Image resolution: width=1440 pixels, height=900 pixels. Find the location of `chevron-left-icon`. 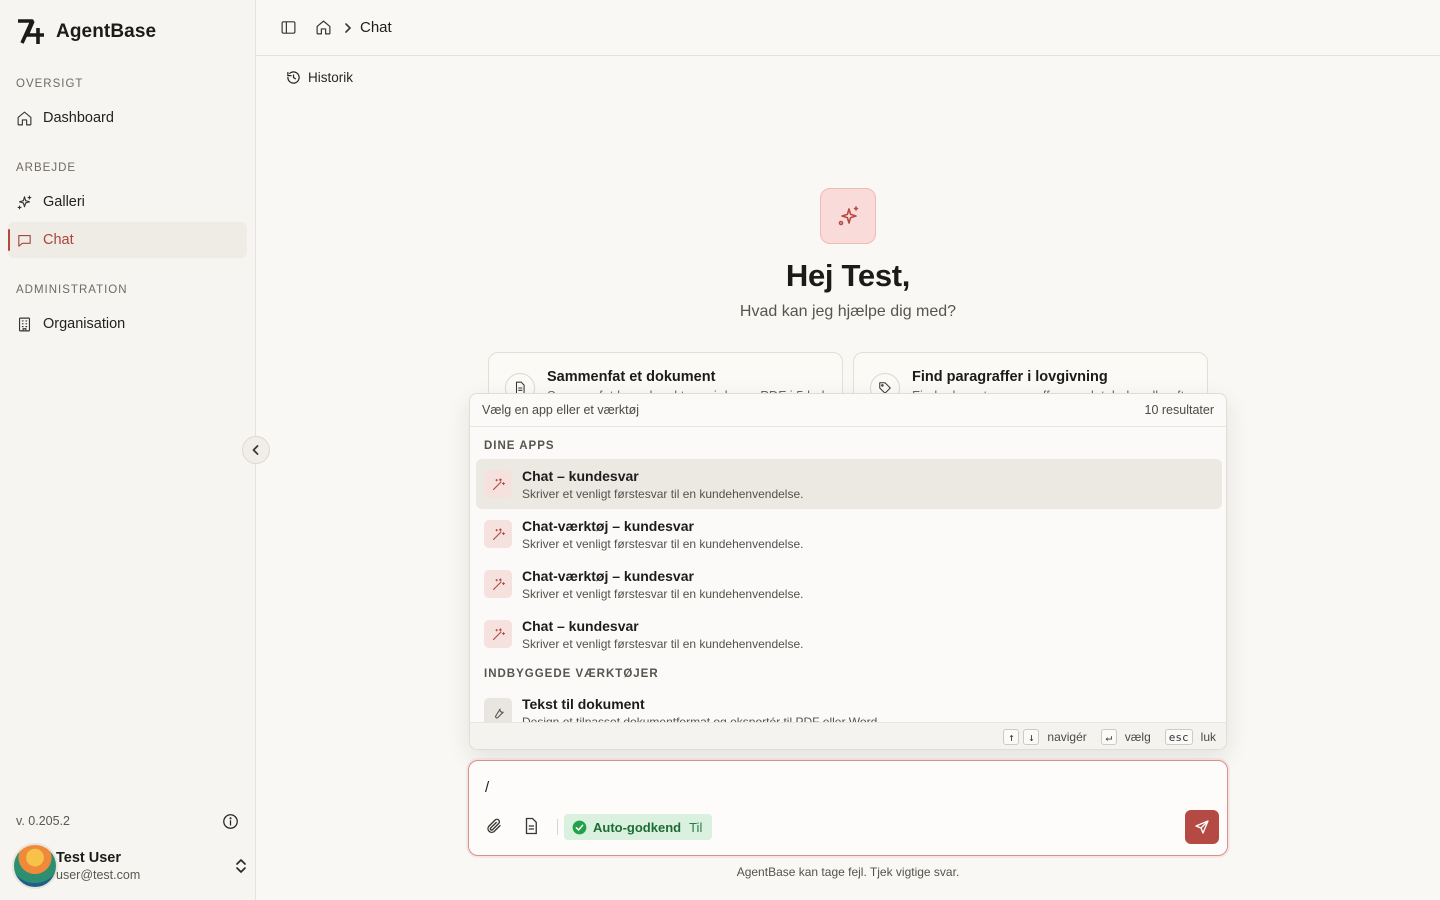

chevron-left-icon is located at coordinates (255, 450).